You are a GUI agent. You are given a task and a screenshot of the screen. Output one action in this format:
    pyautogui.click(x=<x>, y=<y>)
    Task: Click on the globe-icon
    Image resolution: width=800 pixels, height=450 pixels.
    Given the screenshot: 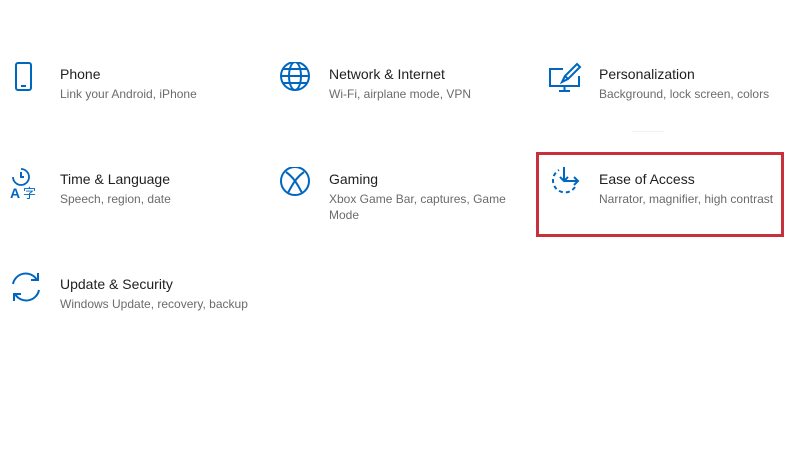 What is the action you would take?
    pyautogui.click(x=296, y=79)
    